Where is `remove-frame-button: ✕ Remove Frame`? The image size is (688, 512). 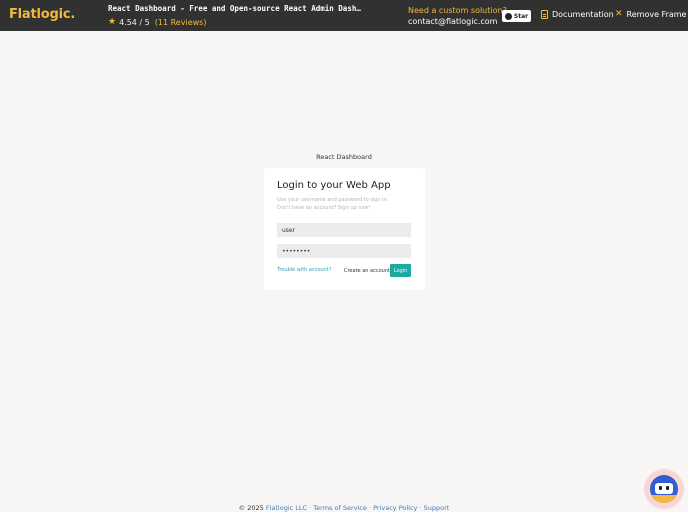
remove-frame-button: ✕ Remove Frame is located at coordinates (651, 14).